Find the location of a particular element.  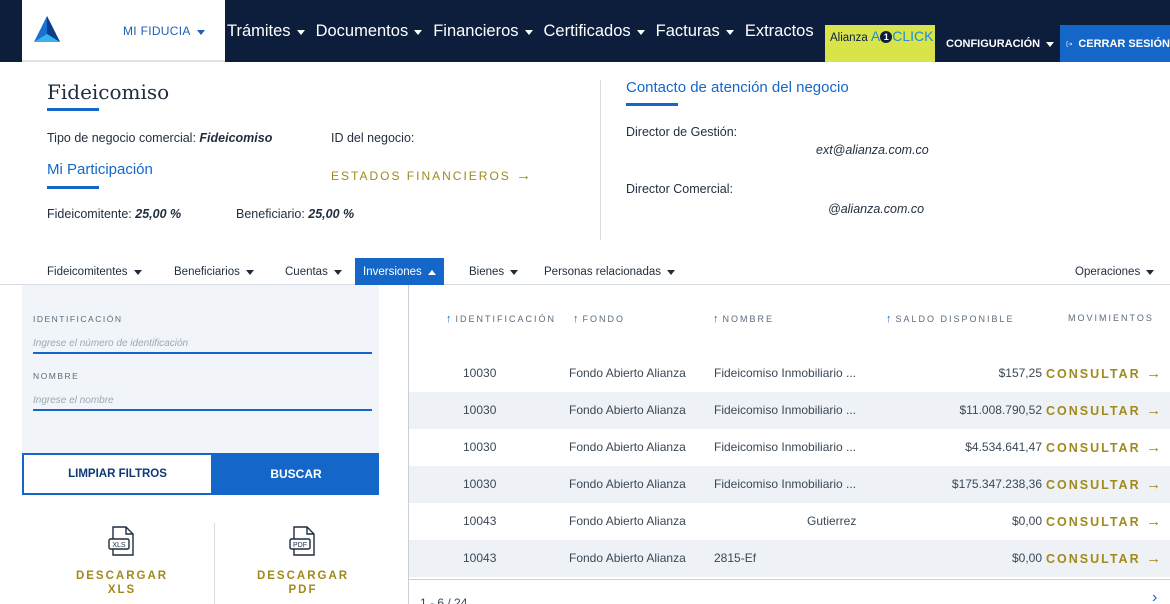

tab-cuentas: Cuentas is located at coordinates (313, 271).